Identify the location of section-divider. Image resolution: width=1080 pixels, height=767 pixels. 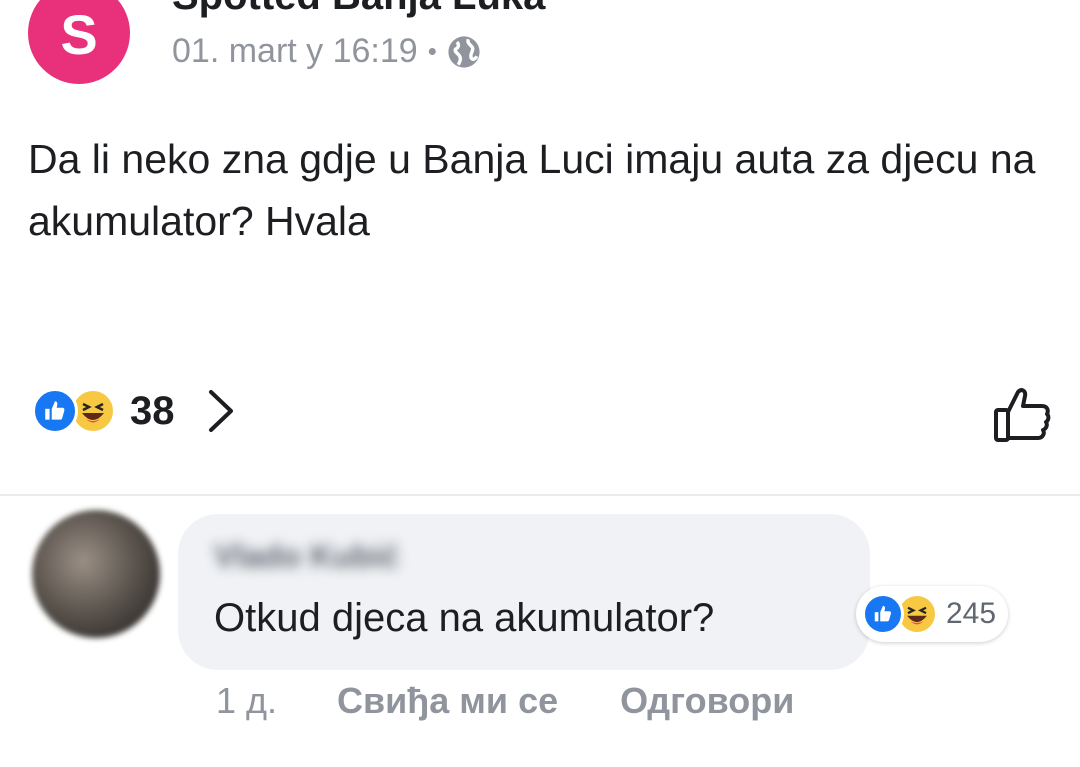
(540, 495).